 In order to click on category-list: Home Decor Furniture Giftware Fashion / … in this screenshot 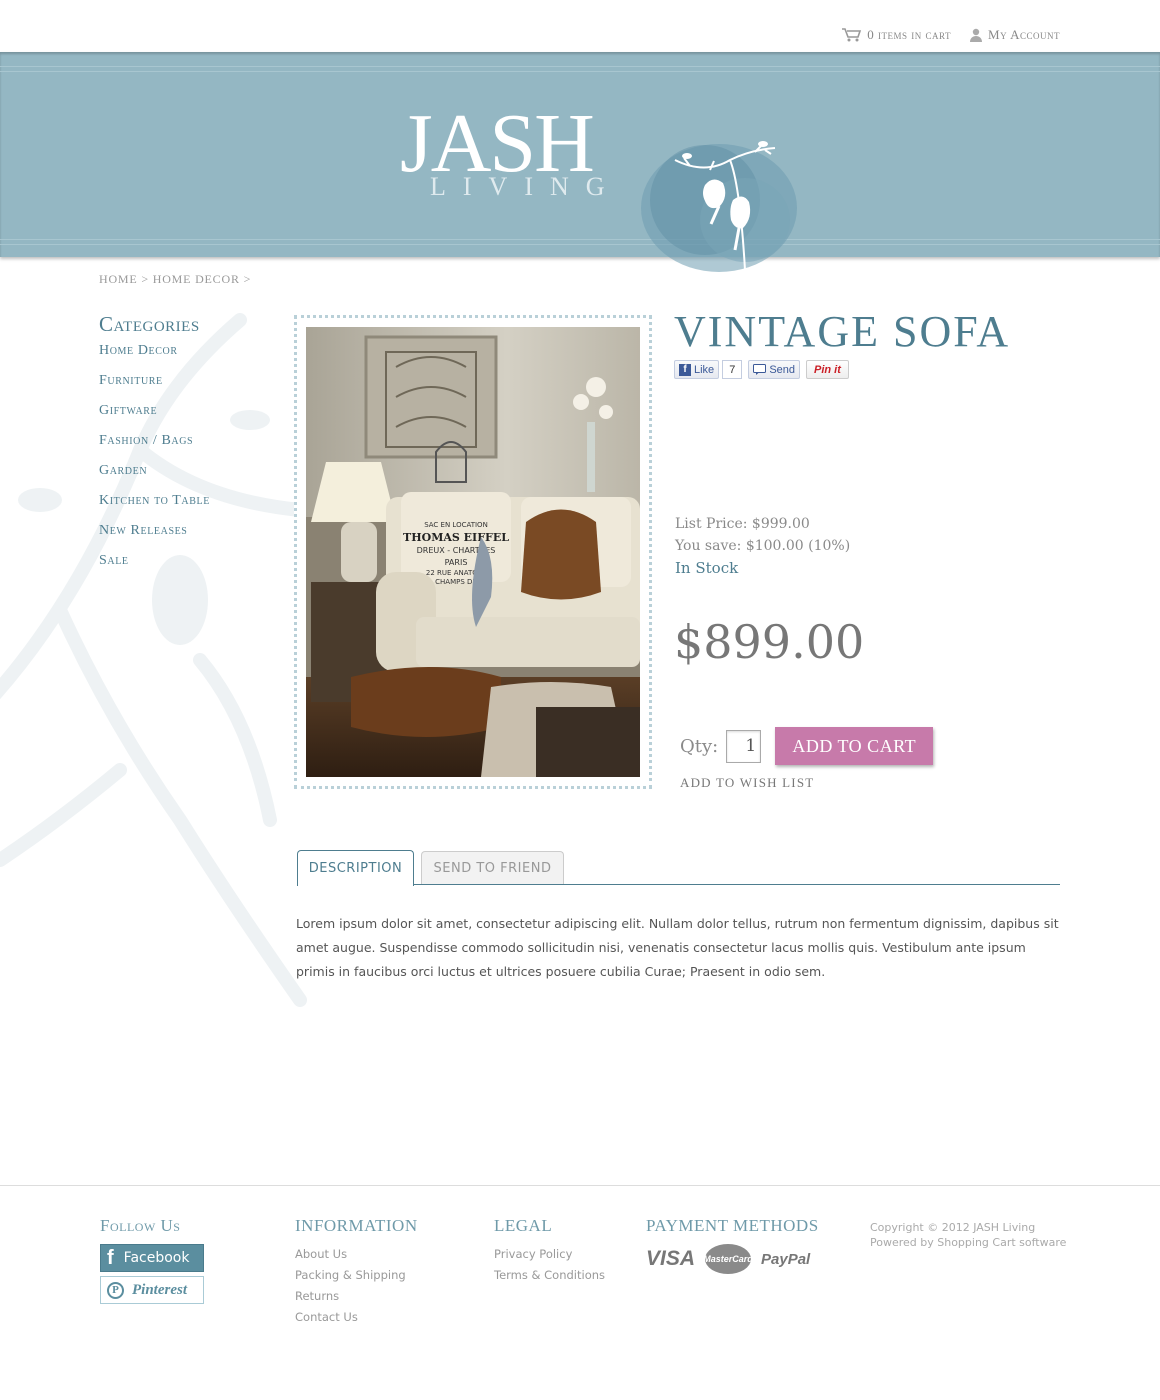, I will do `click(154, 463)`.